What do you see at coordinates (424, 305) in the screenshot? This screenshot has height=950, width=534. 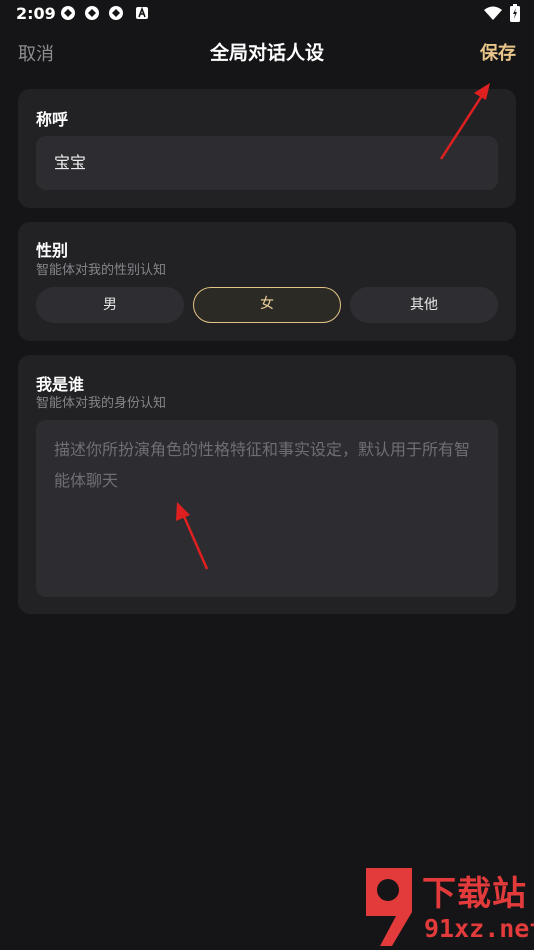 I see `gender-option-other: 其他` at bounding box center [424, 305].